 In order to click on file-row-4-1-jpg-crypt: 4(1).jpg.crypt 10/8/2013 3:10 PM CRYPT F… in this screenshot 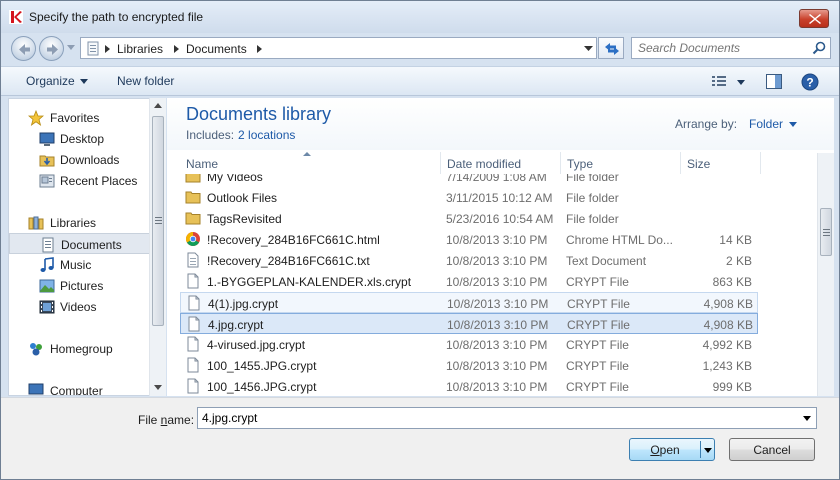, I will do `click(469, 302)`.